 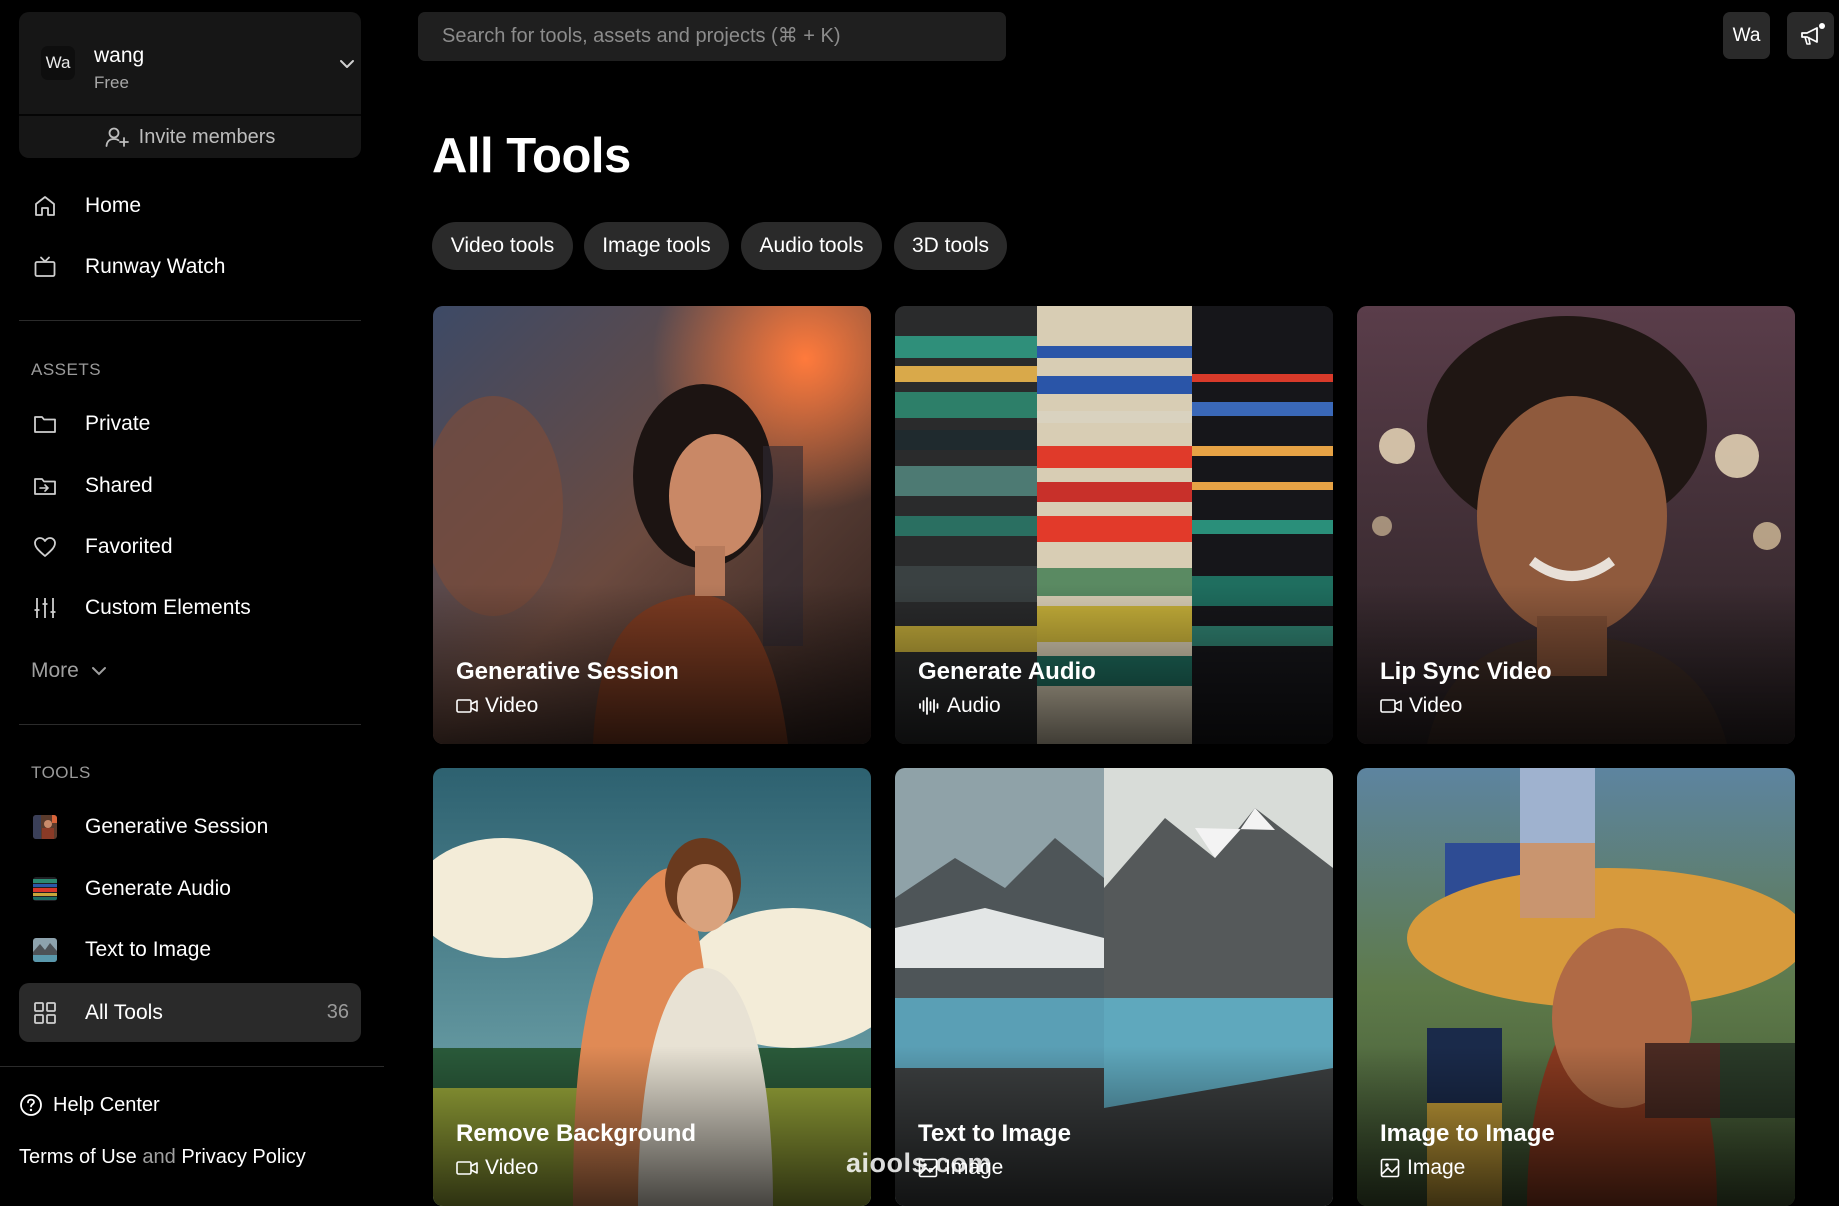 I want to click on announcements-button, so click(x=1810, y=35).